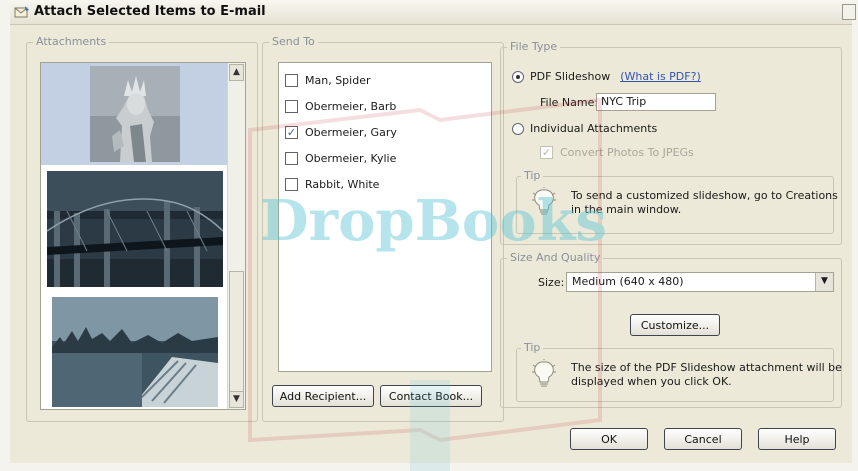 The height and width of the screenshot is (471, 858). What do you see at coordinates (351, 158) in the screenshot?
I see `recipient-name: Obermeier, Kylie` at bounding box center [351, 158].